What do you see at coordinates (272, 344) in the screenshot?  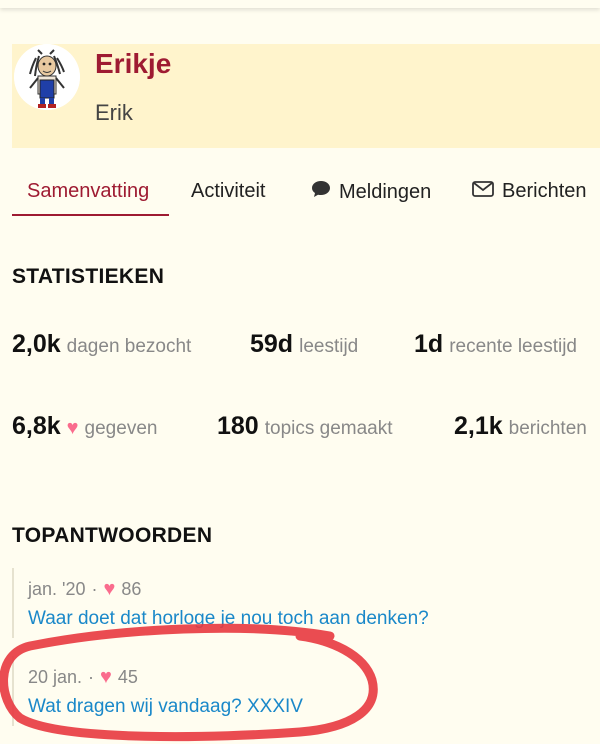 I see `stat-value: 59d` at bounding box center [272, 344].